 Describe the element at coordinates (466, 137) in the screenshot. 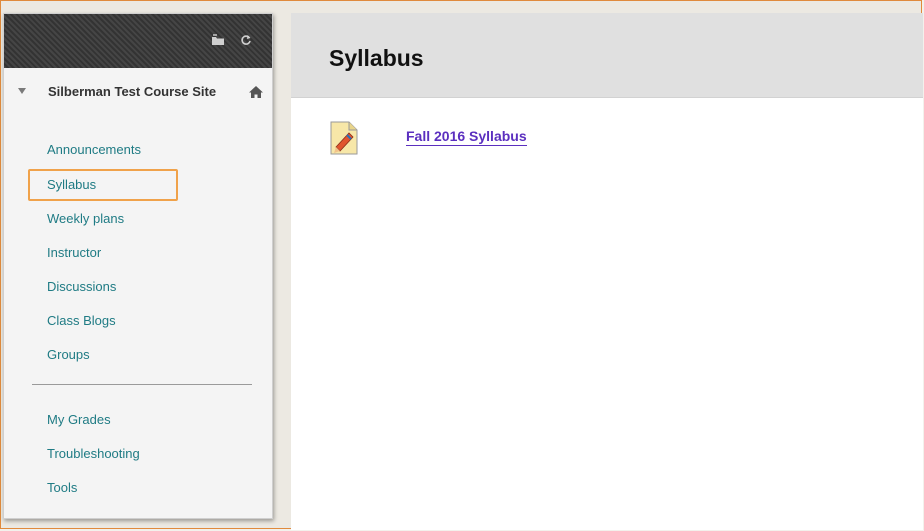

I see `syllabus-file-link: Fall 2016 Syllabus` at that location.